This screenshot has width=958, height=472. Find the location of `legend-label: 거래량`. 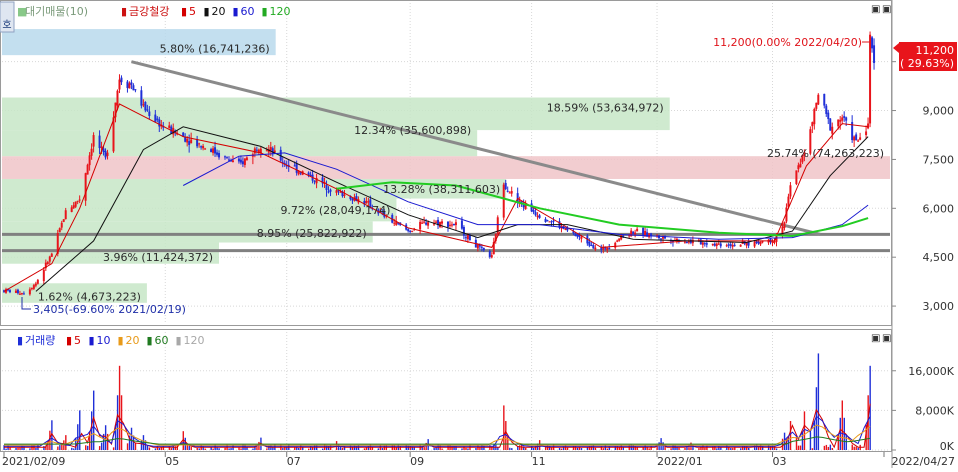

legend-label: 거래량 is located at coordinates (40, 340).